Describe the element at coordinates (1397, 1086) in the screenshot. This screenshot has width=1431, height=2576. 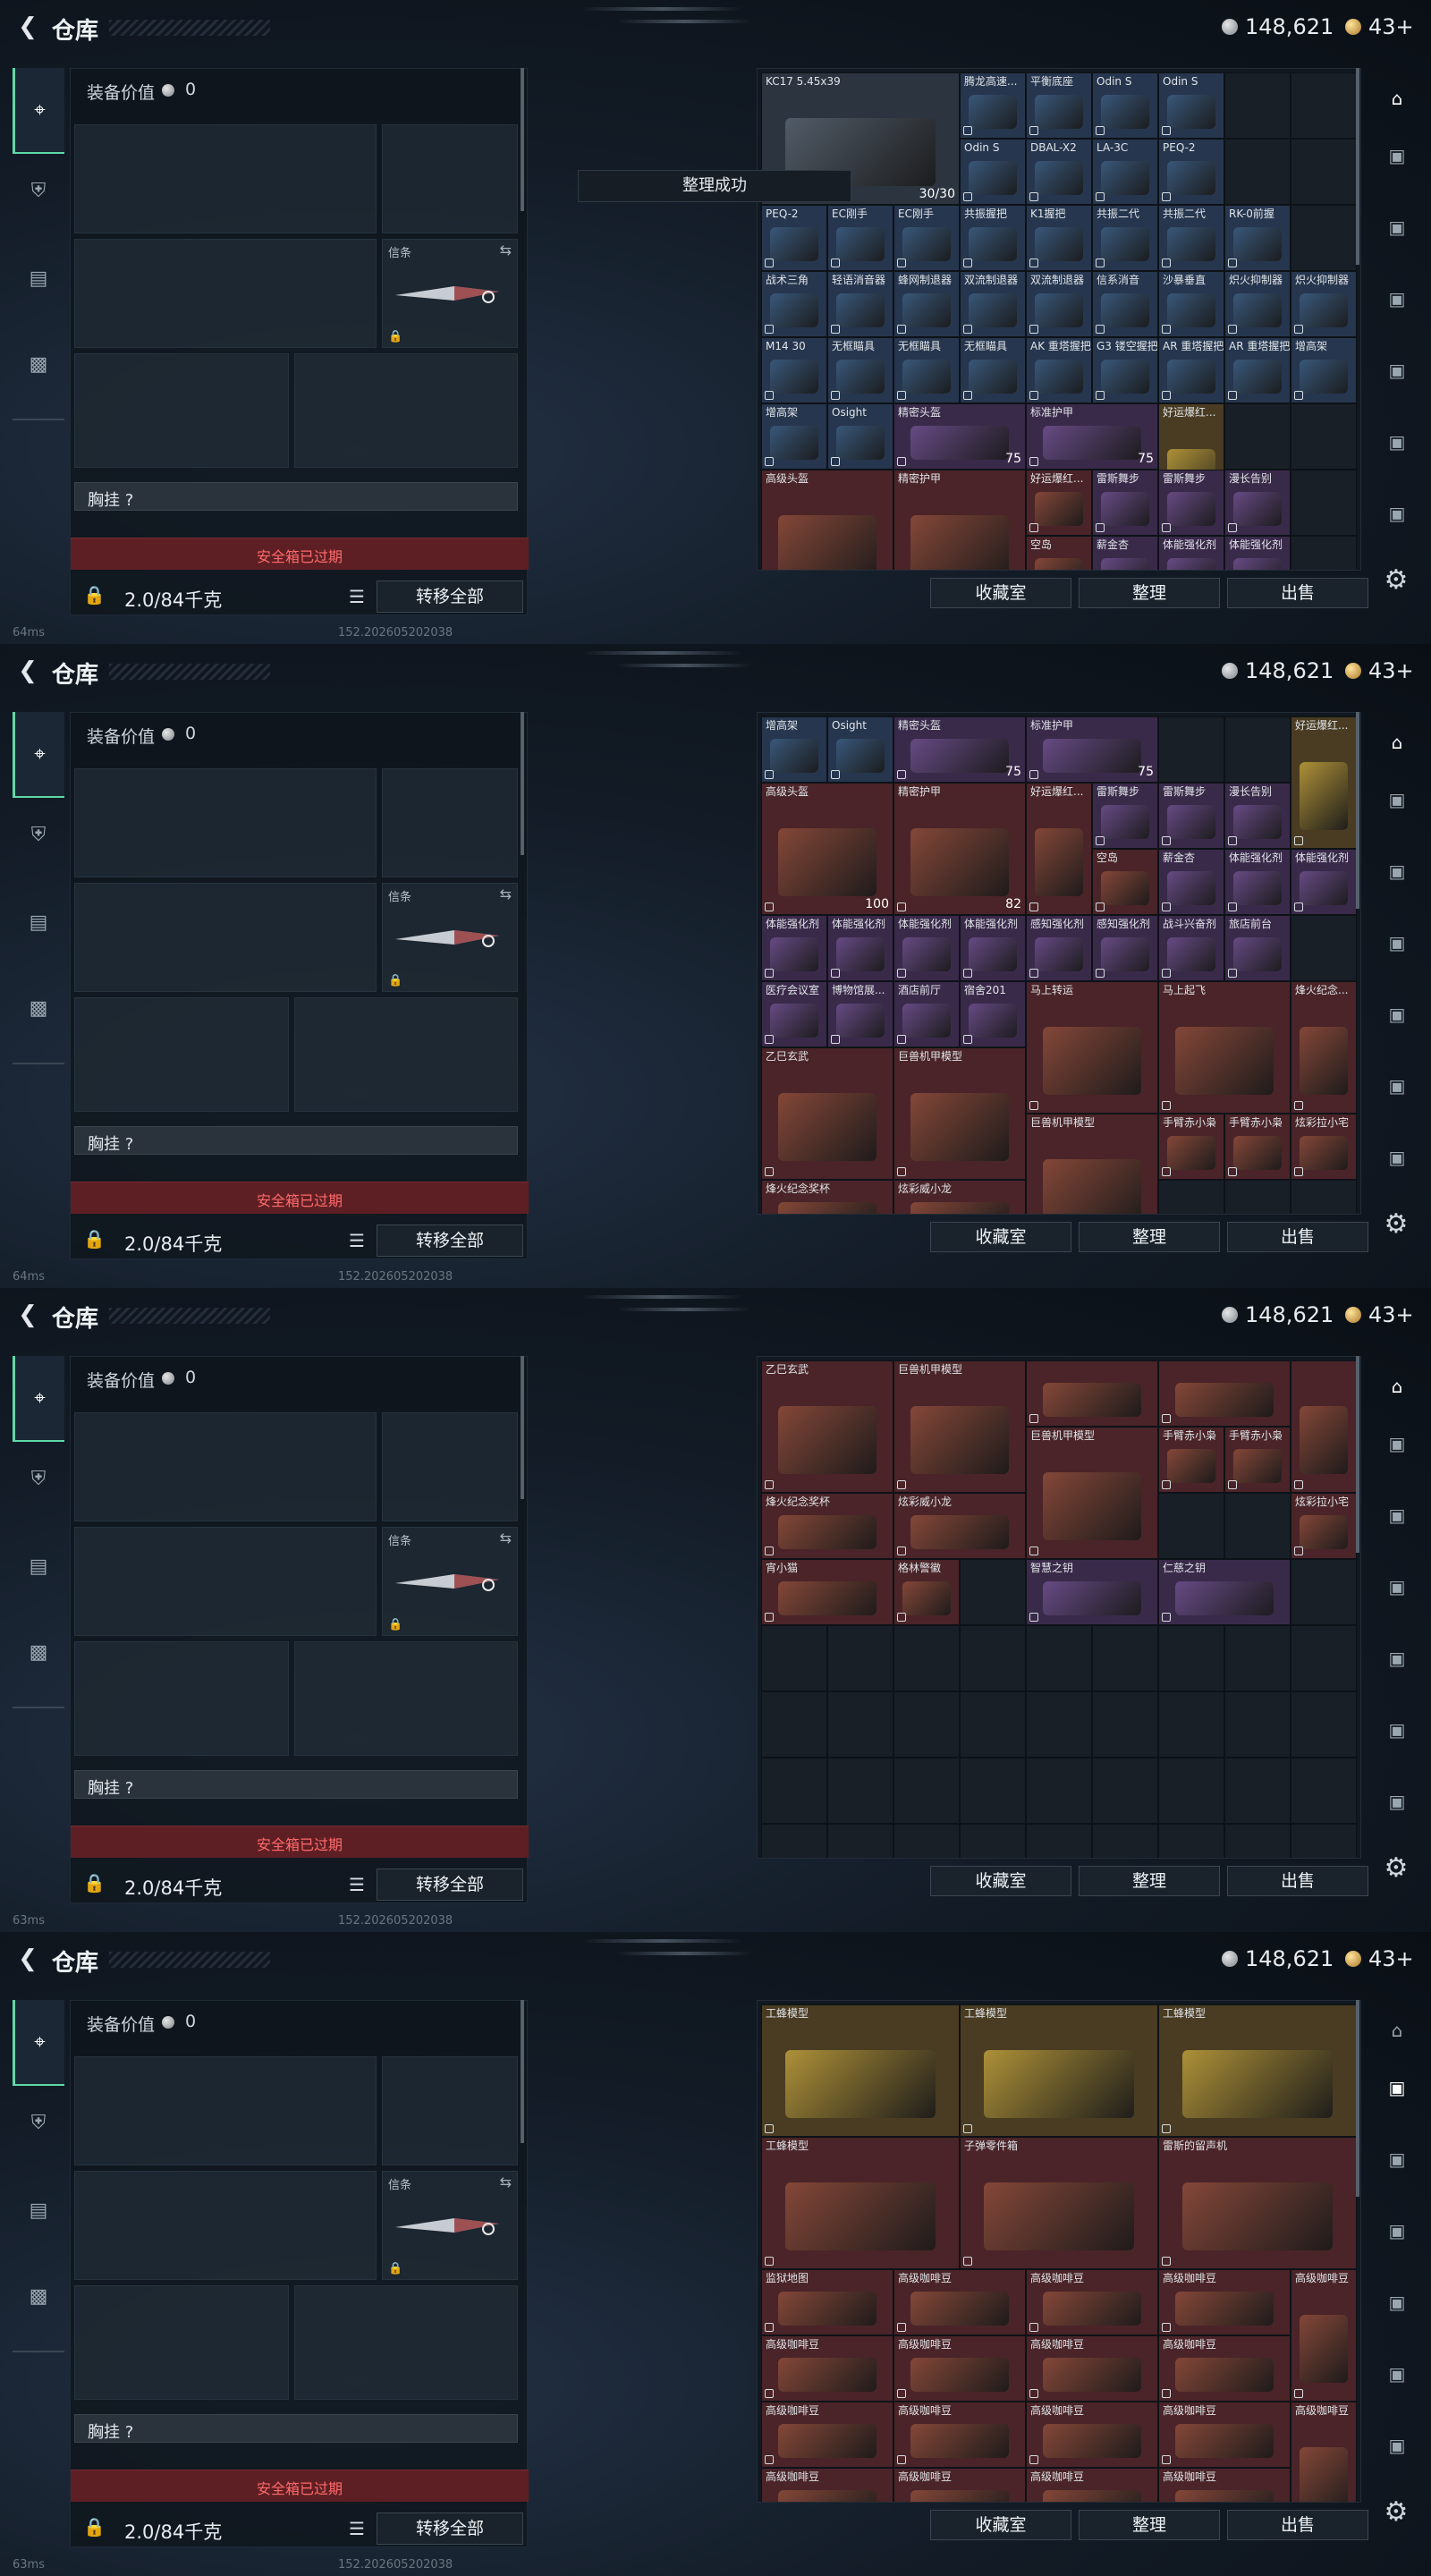
I see `tab-storage-5: ▣` at that location.